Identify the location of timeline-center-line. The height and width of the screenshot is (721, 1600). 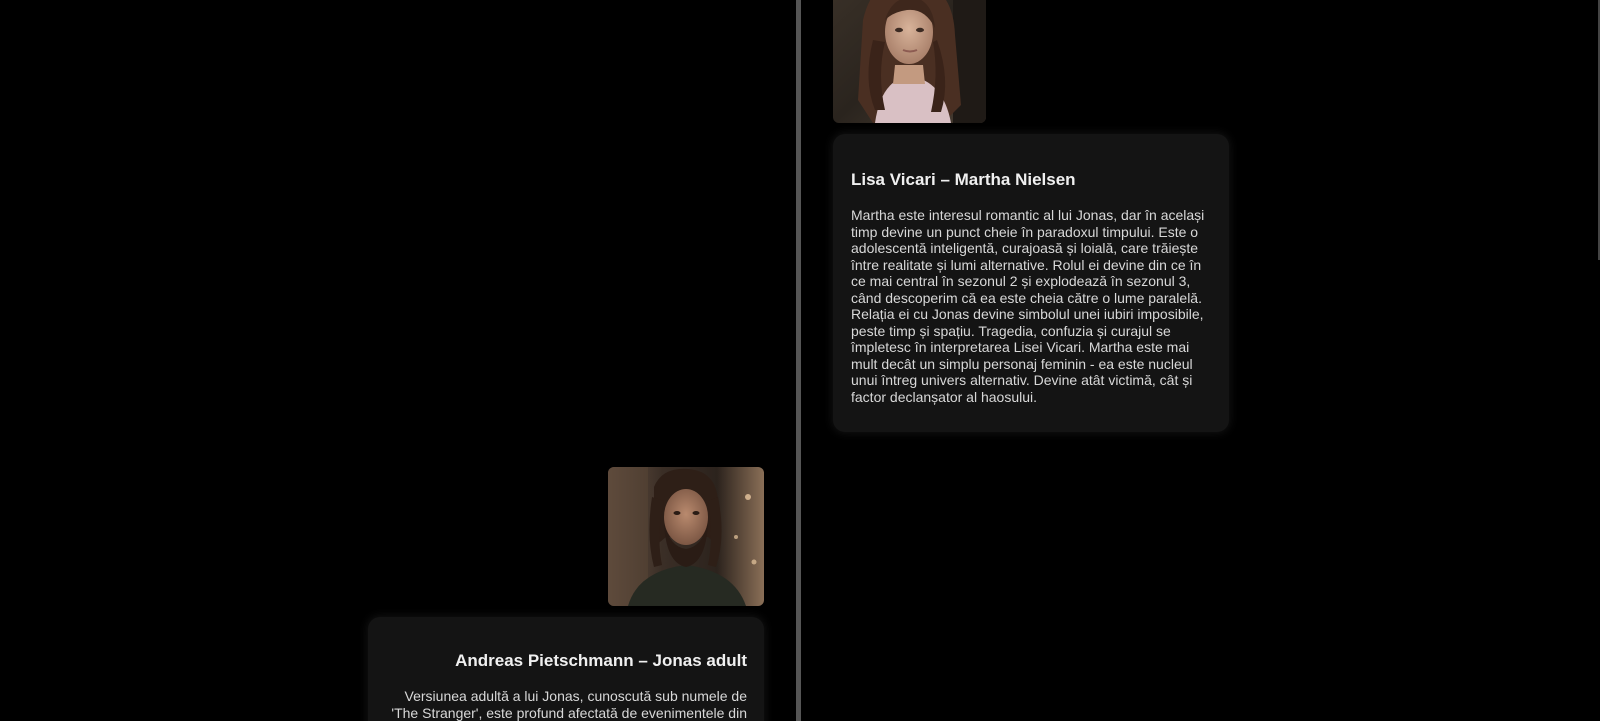
(798, 360).